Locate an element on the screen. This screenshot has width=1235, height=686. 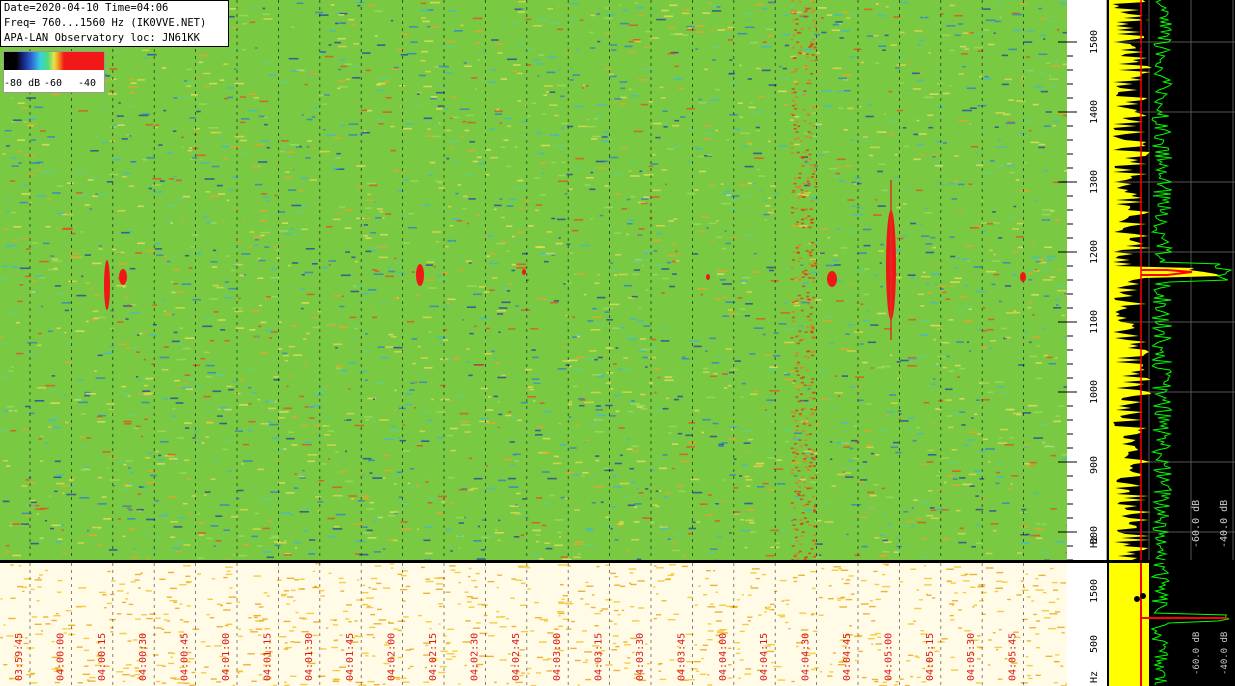
time-tick-label: 04:01:15 is located at coordinates (267, 657).